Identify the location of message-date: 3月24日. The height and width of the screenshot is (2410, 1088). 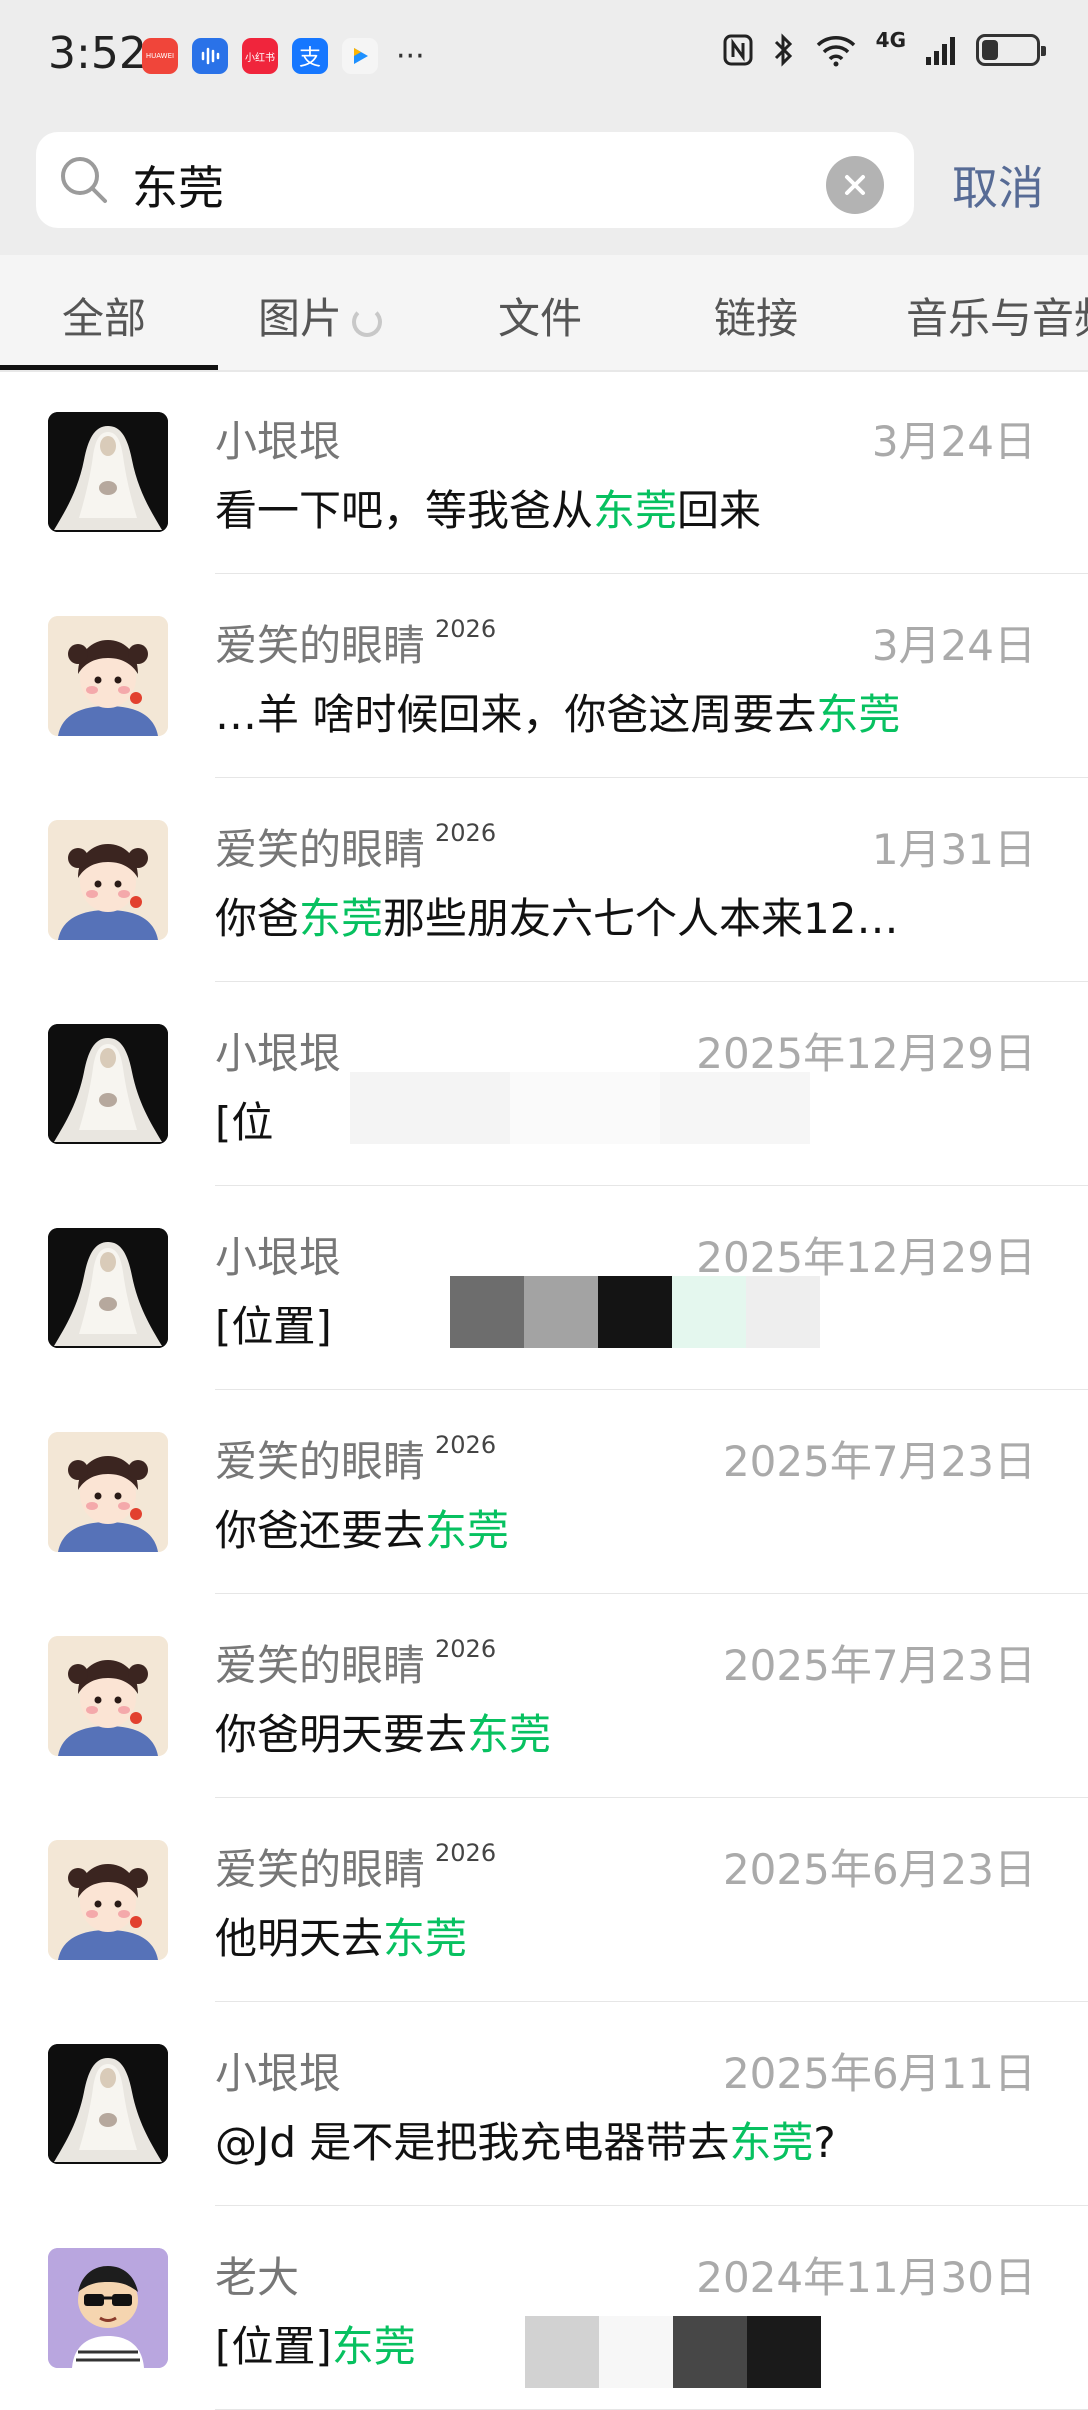
(953, 645).